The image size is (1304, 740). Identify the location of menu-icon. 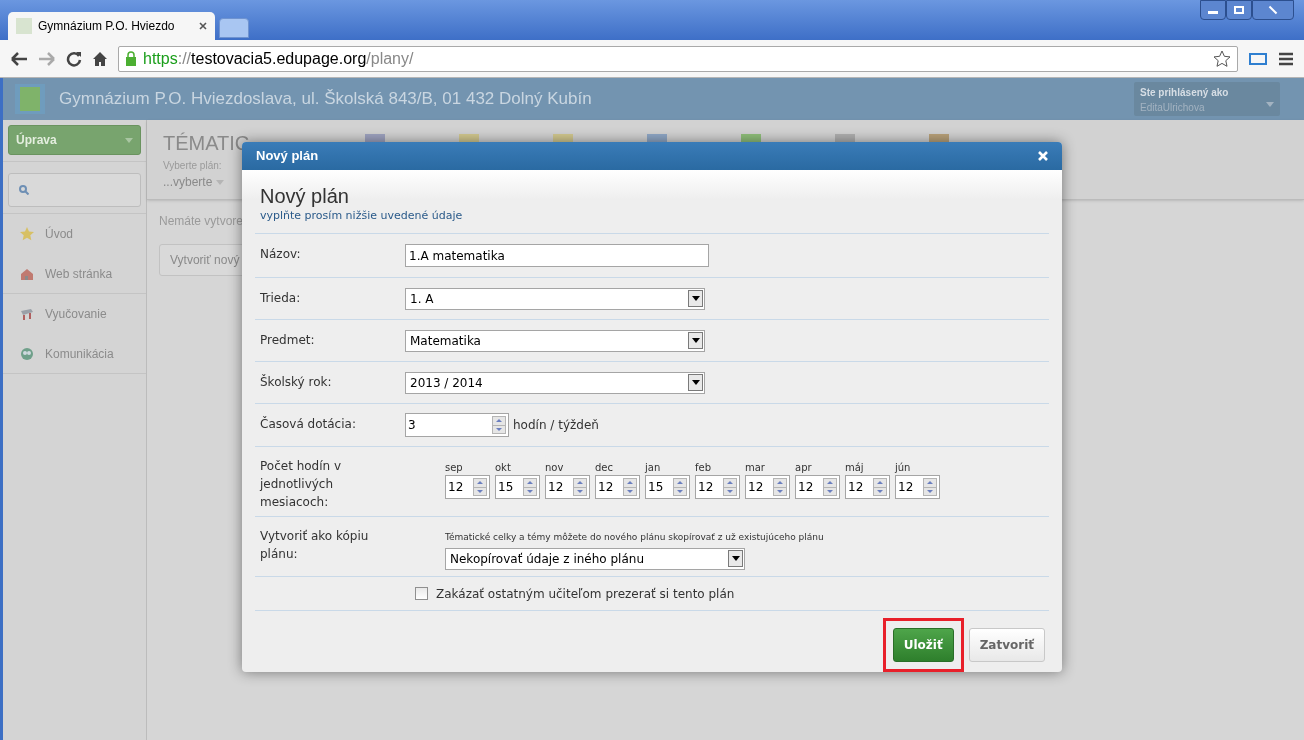
(1286, 58).